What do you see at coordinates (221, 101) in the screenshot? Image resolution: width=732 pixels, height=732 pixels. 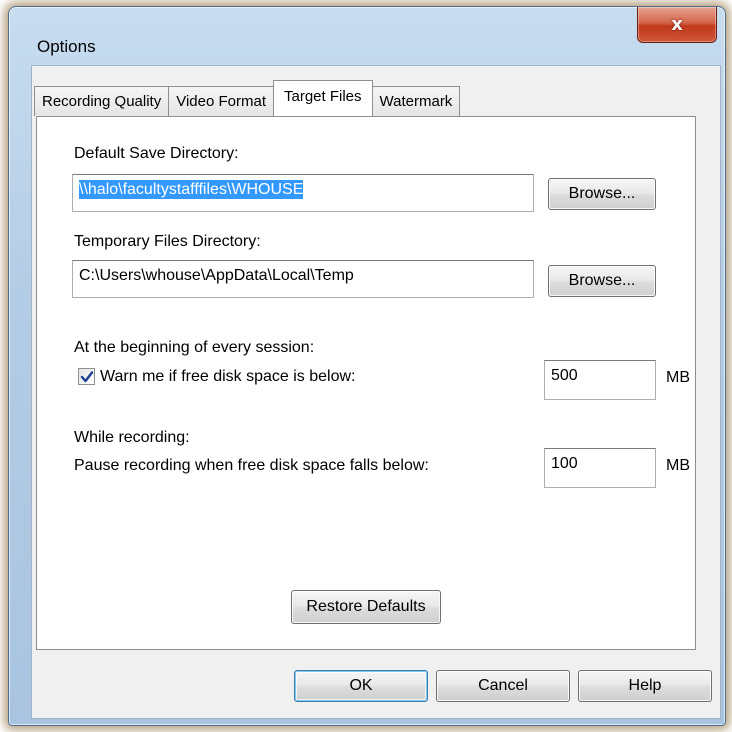 I see `tab-video-format: Video Format` at bounding box center [221, 101].